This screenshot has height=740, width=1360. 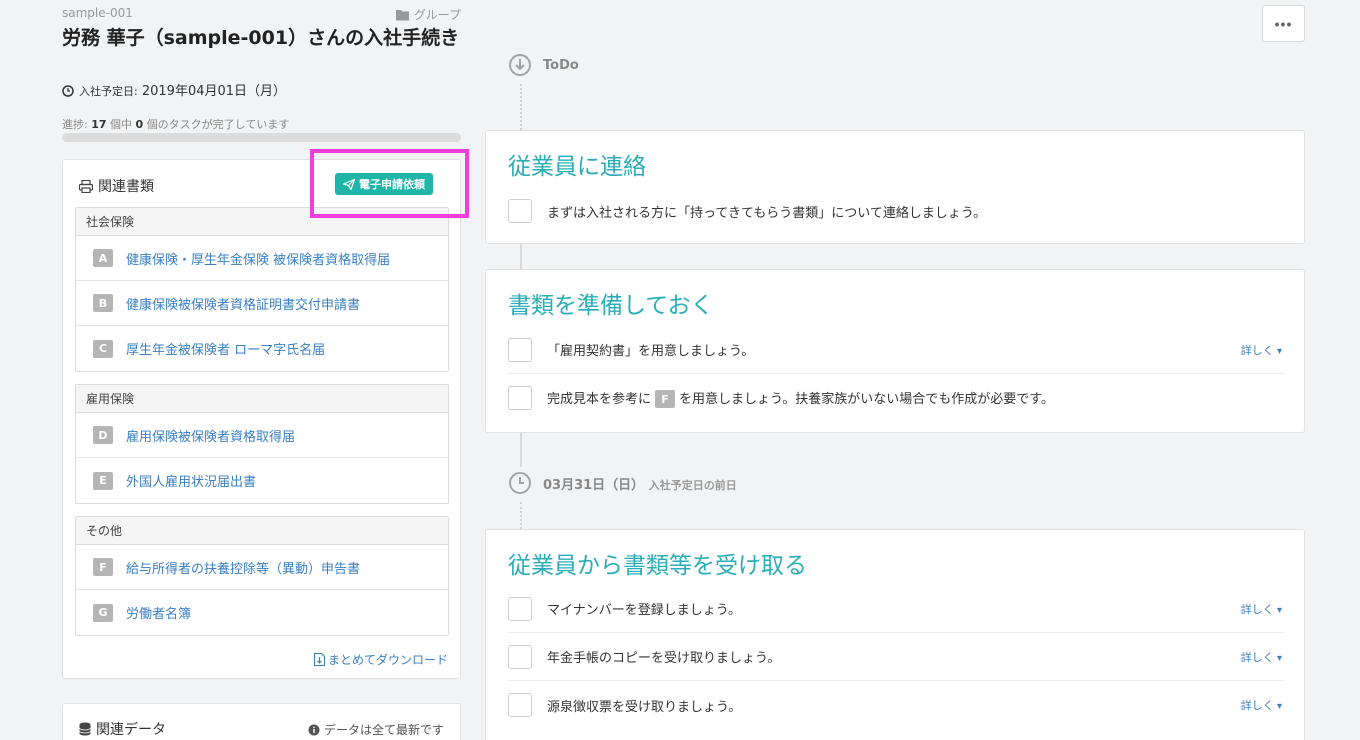 What do you see at coordinates (121, 124) in the screenshot?
I see `progress-mid: 個中` at bounding box center [121, 124].